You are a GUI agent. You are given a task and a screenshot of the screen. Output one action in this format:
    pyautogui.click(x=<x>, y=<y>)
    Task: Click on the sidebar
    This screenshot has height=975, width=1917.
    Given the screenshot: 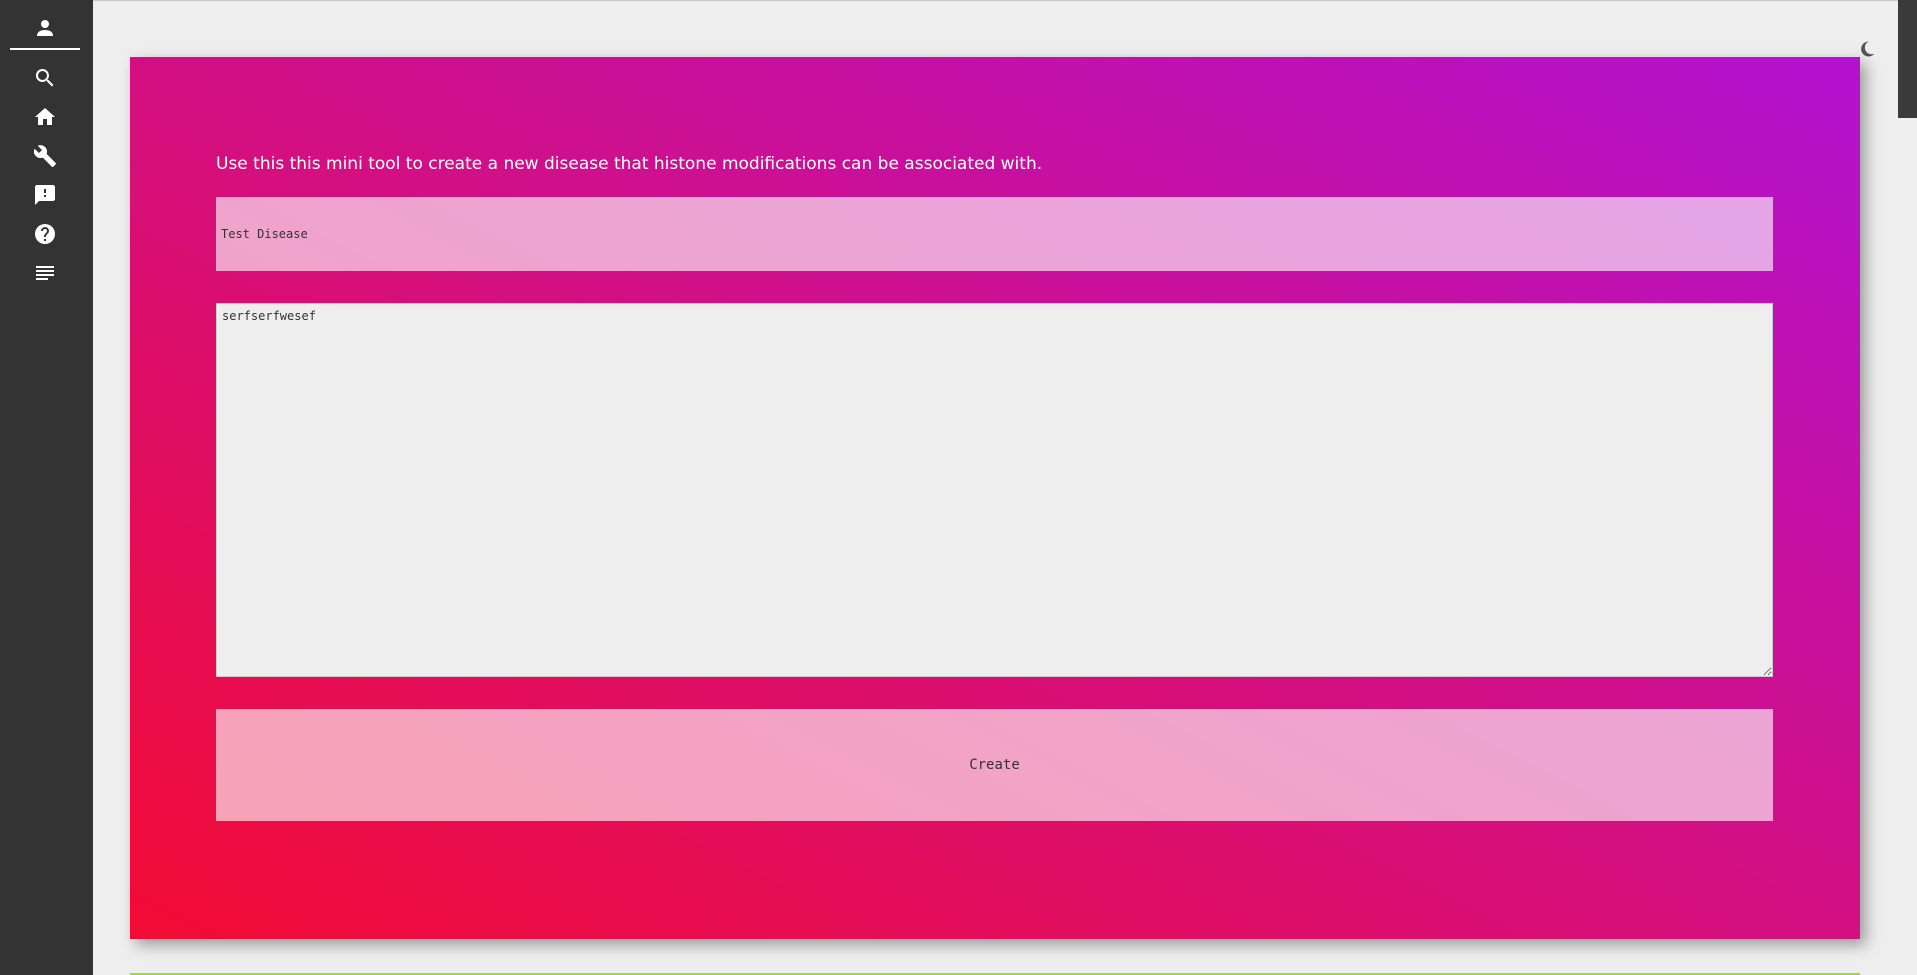 What is the action you would take?
    pyautogui.click(x=46, y=487)
    